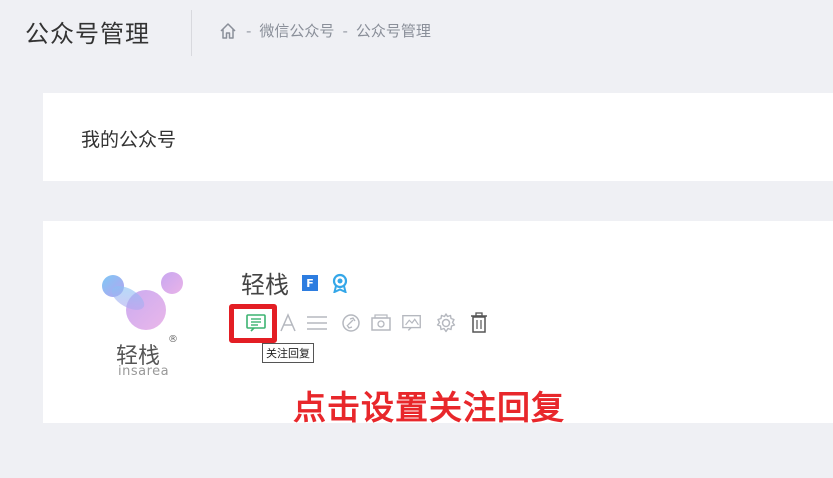  I want to click on breadcrumb-item-wechat: 微信公众号, so click(296, 30).